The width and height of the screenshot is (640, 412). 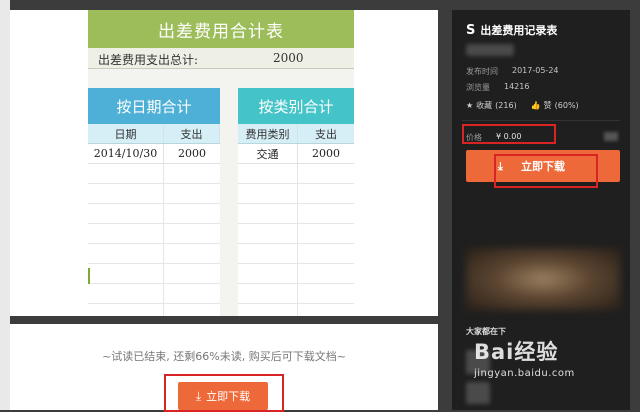 I want to click on views-value: 14216, so click(x=517, y=86).